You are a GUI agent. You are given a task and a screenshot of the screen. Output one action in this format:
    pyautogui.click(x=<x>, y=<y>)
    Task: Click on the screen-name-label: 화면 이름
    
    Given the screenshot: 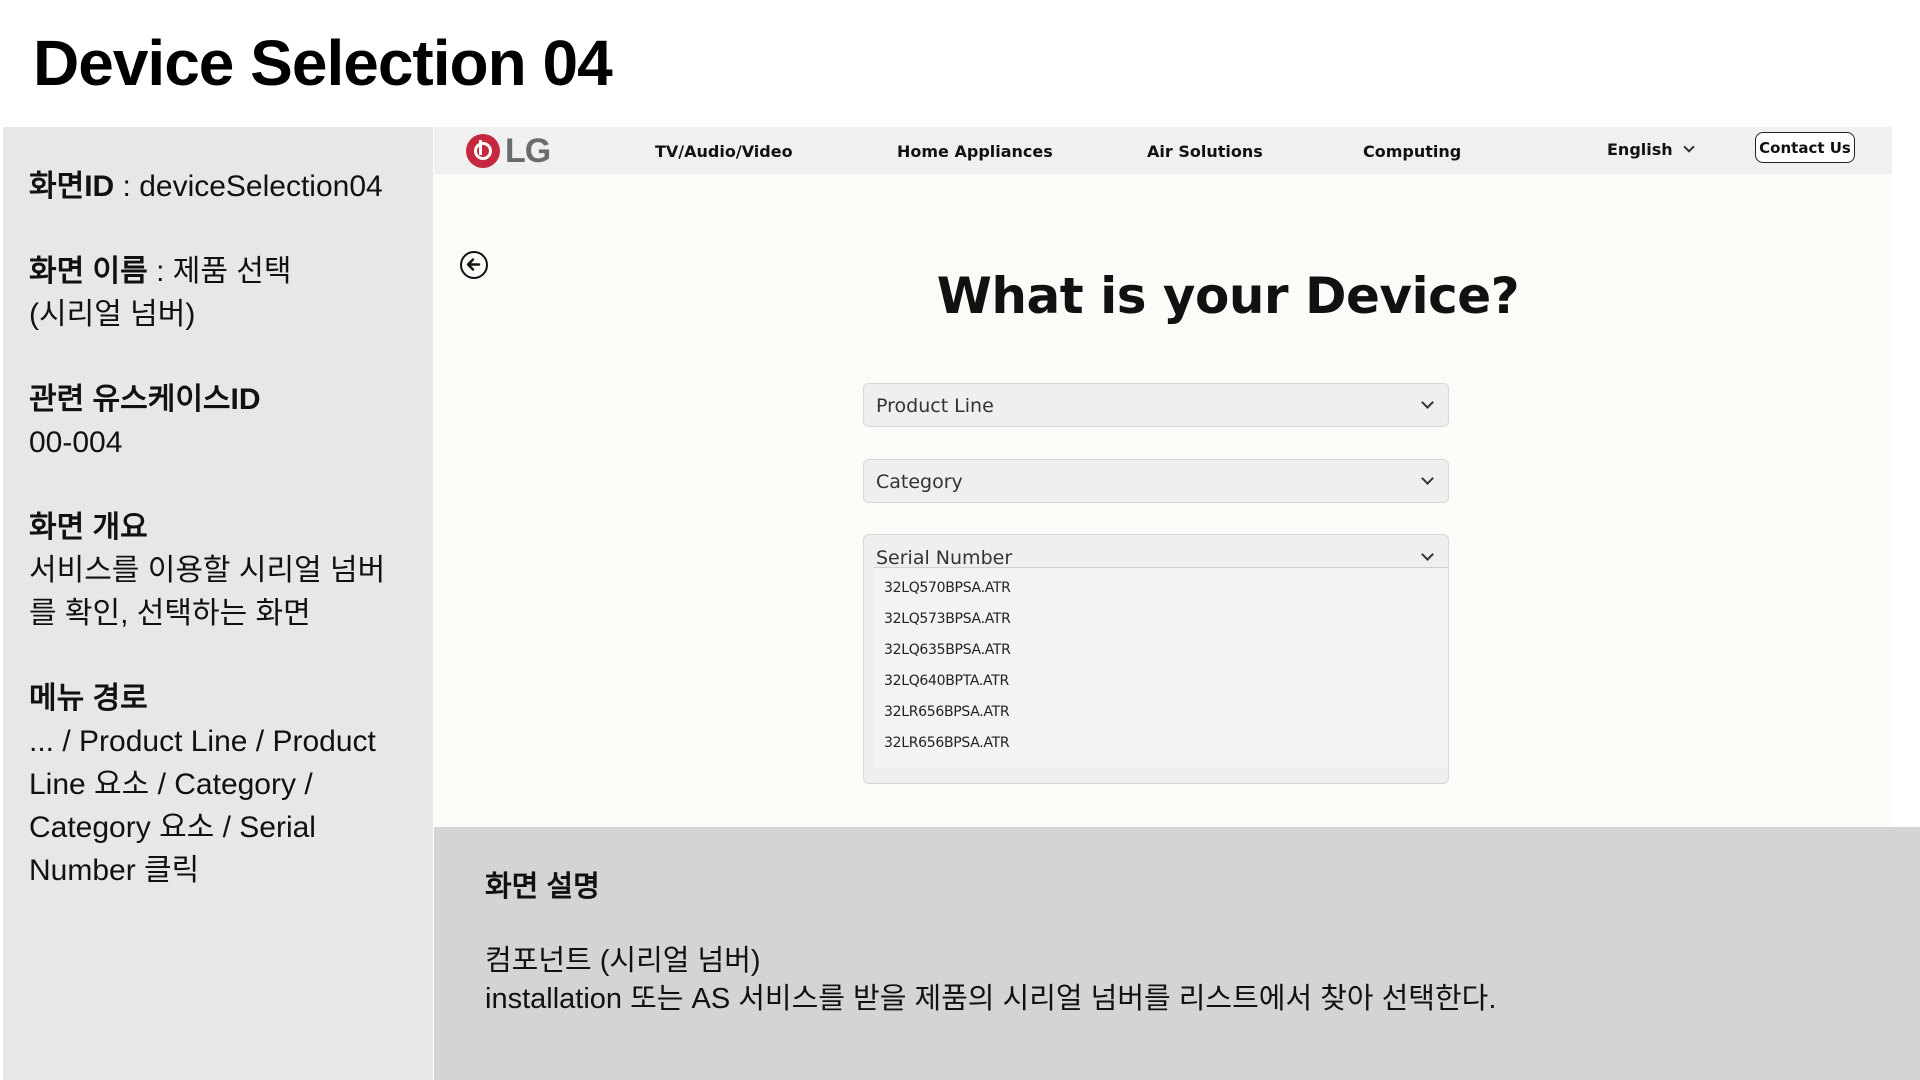 What is the action you would take?
    pyautogui.click(x=88, y=271)
    